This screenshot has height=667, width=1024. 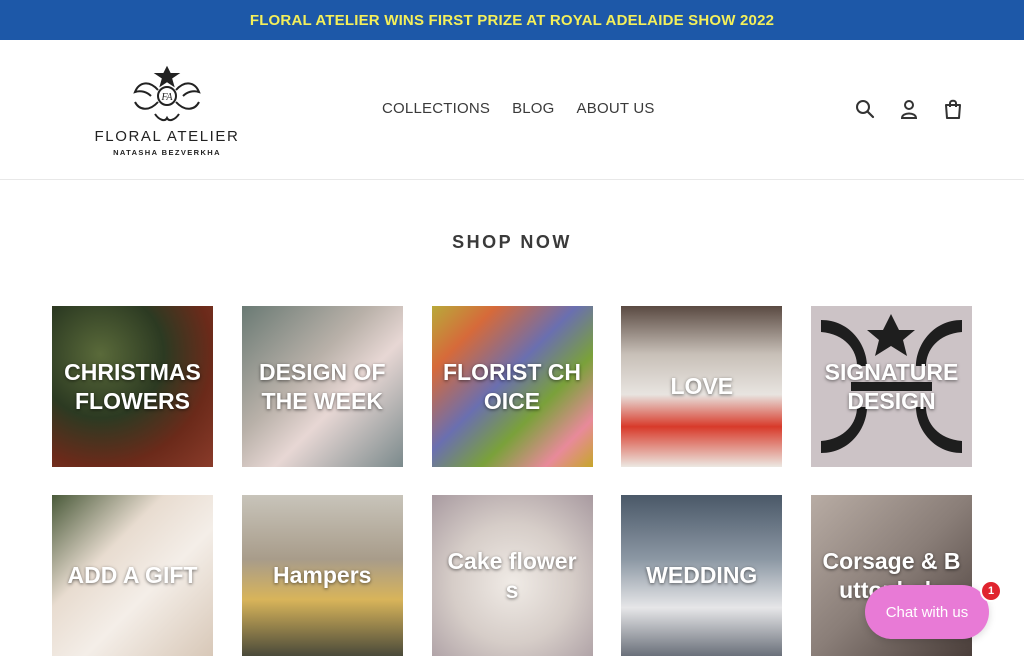 I want to click on site-logo: FA FLORAL ATELIER NATASHA BEZVERKHA, so click(x=167, y=112).